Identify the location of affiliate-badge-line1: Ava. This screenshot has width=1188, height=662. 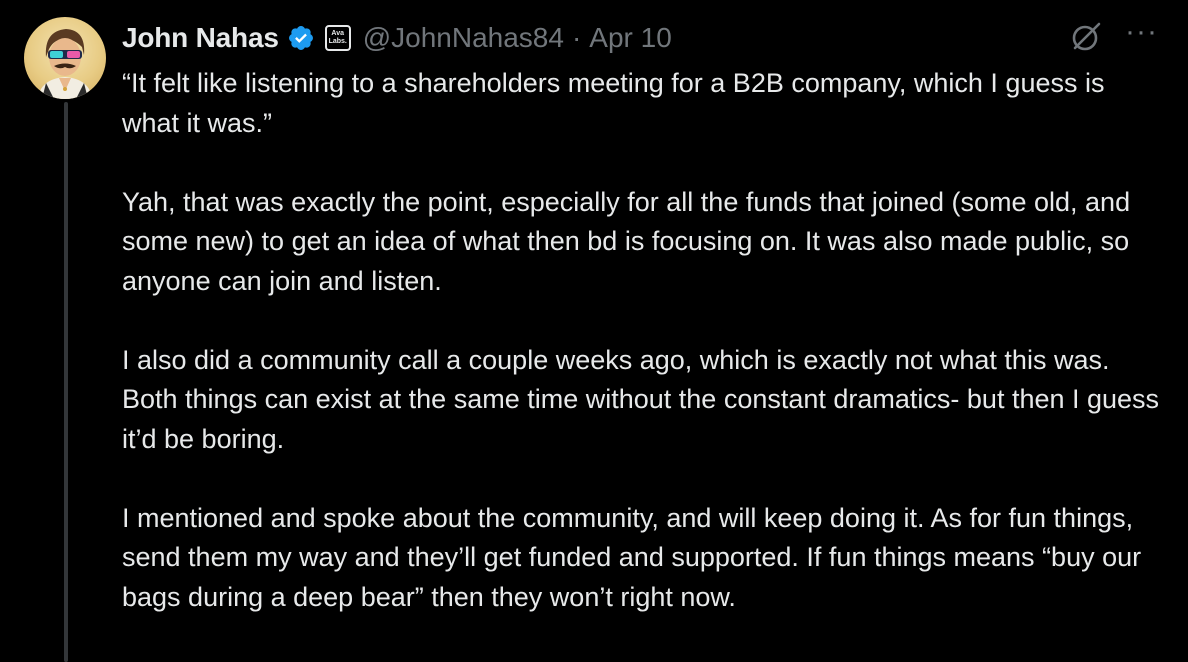
(338, 33).